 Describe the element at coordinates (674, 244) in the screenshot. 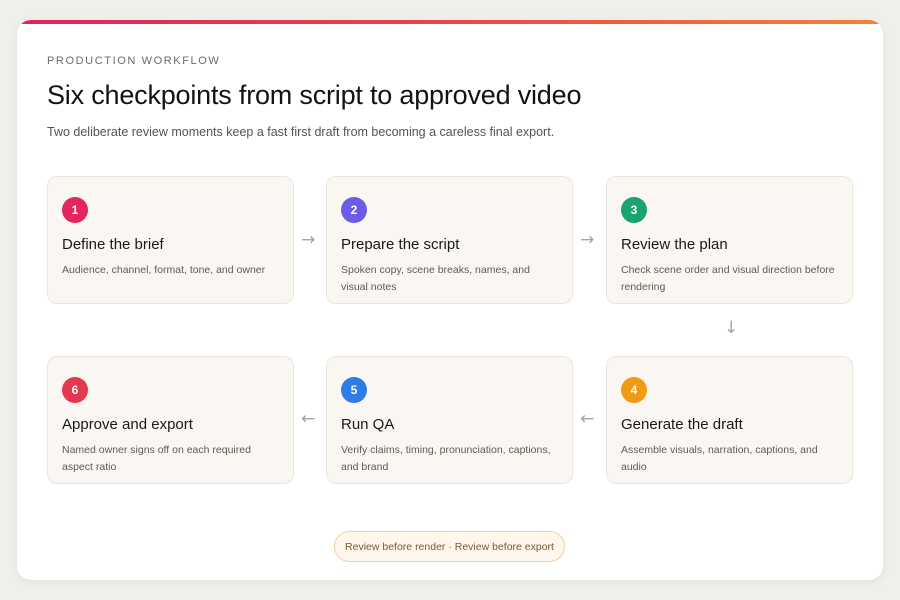

I see `step-3-title: Review the plan` at that location.